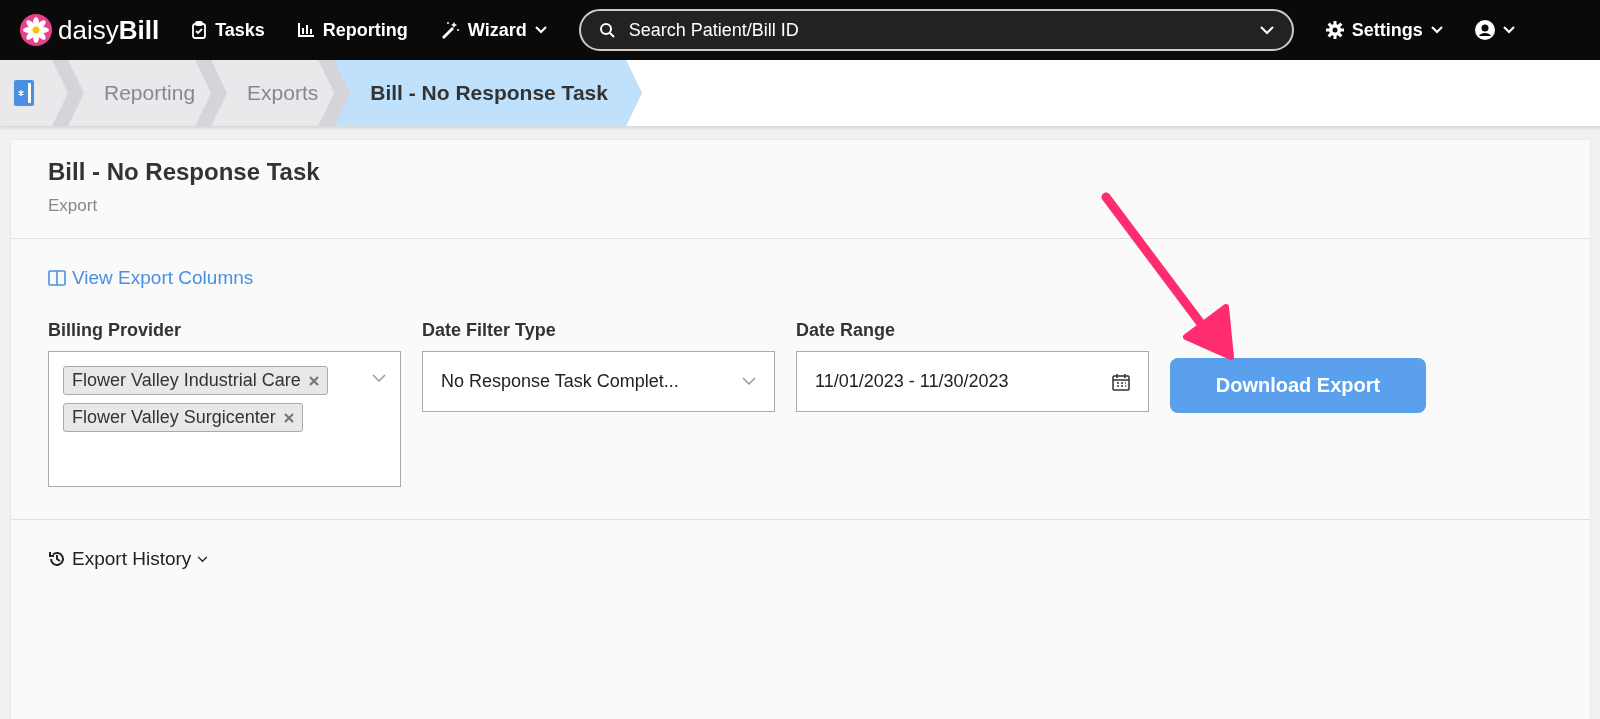 The image size is (1600, 719). I want to click on user-menu, so click(1494, 30).